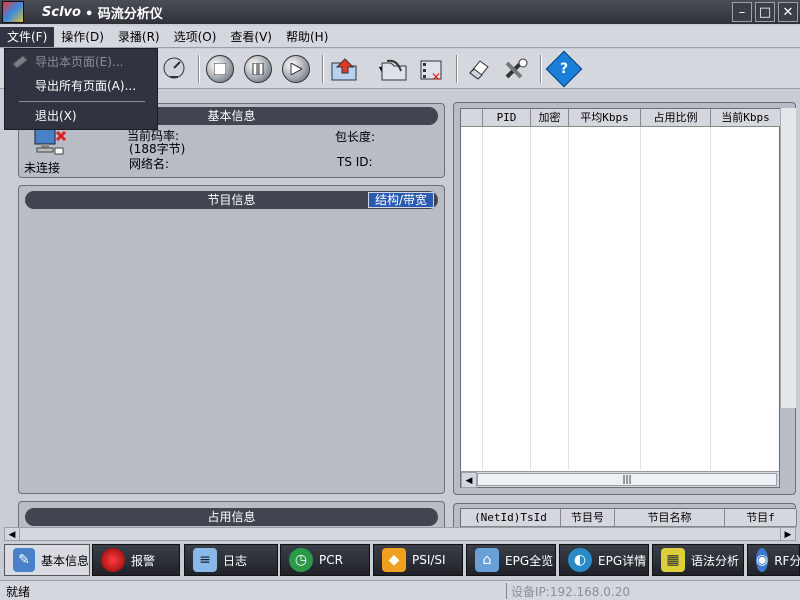  I want to click on col-encrypted: 加密, so click(550, 118).